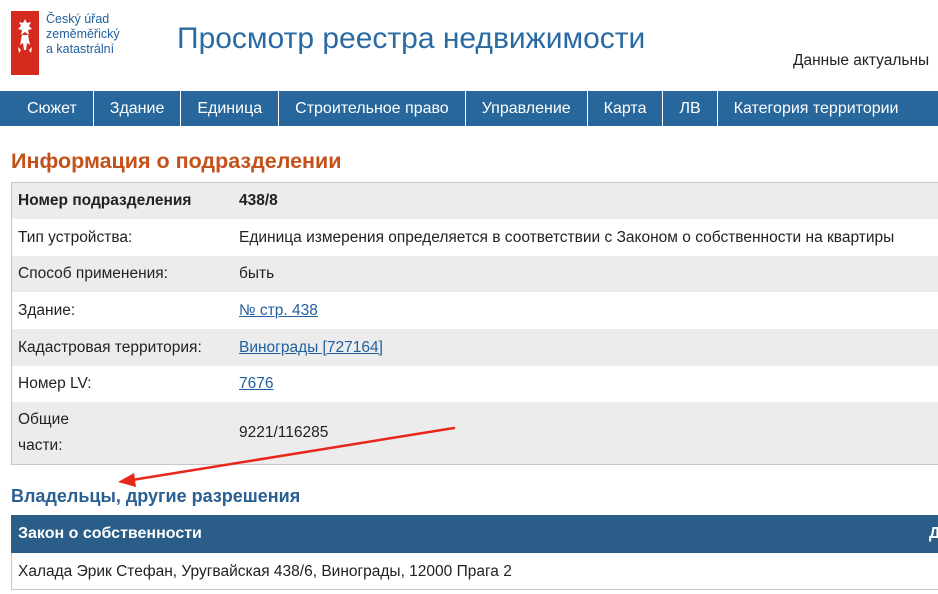  I want to click on info-label: Здание:, so click(47, 310).